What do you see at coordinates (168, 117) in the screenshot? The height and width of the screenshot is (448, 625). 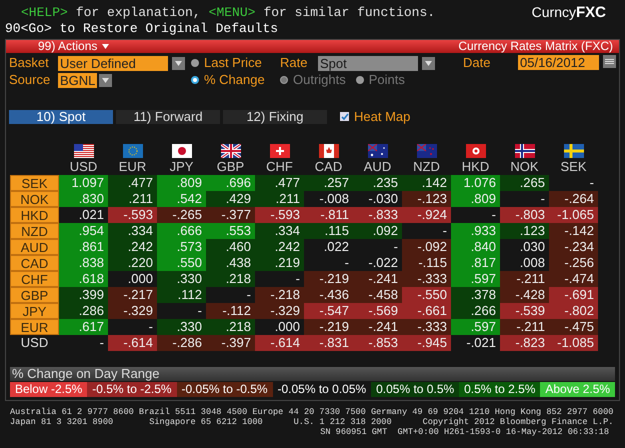 I see `tab: 11) Forward` at bounding box center [168, 117].